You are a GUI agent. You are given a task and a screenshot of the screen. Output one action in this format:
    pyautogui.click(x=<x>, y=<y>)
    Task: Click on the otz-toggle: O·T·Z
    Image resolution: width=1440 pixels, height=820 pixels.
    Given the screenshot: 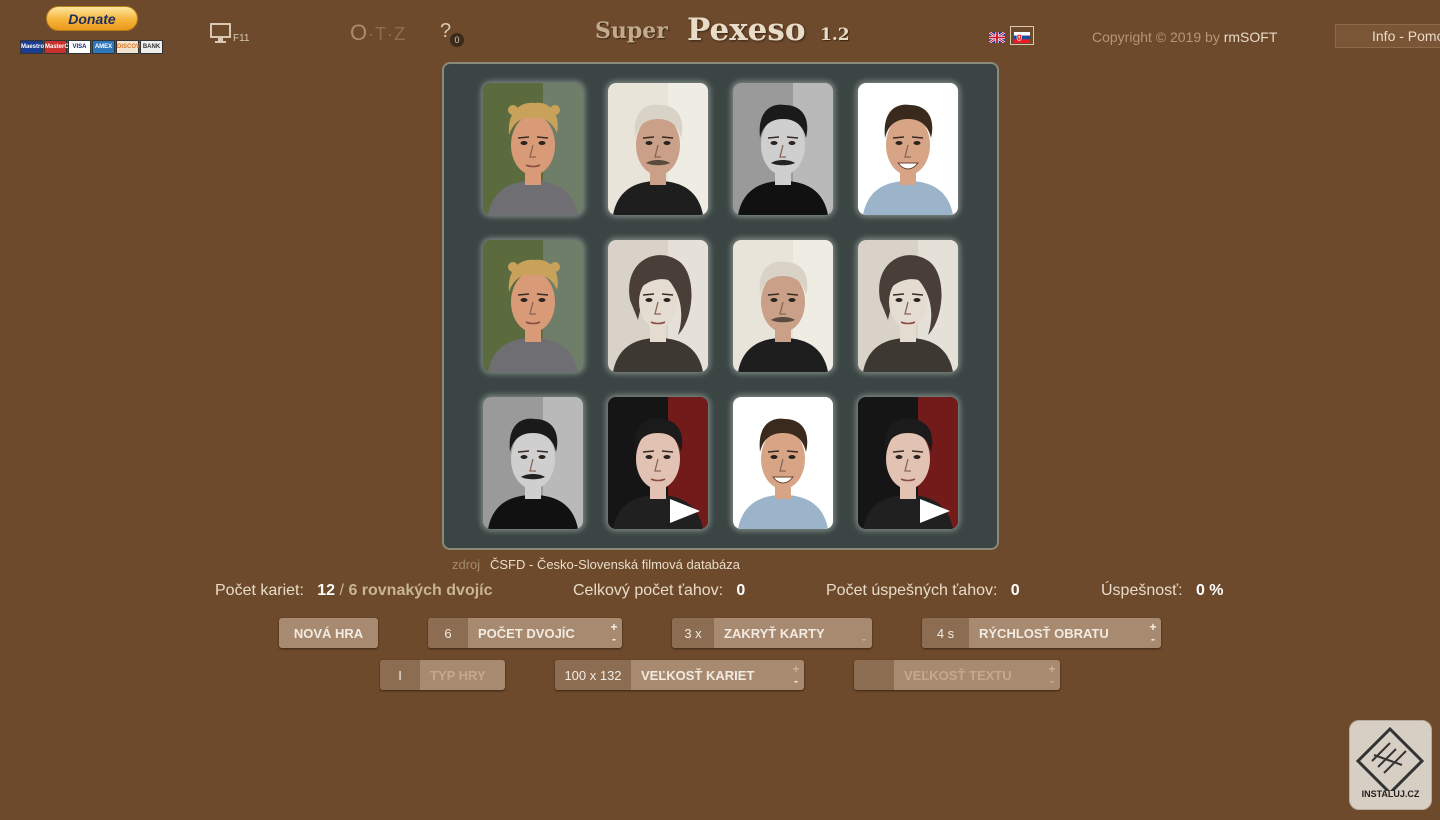 What is the action you would take?
    pyautogui.click(x=378, y=33)
    